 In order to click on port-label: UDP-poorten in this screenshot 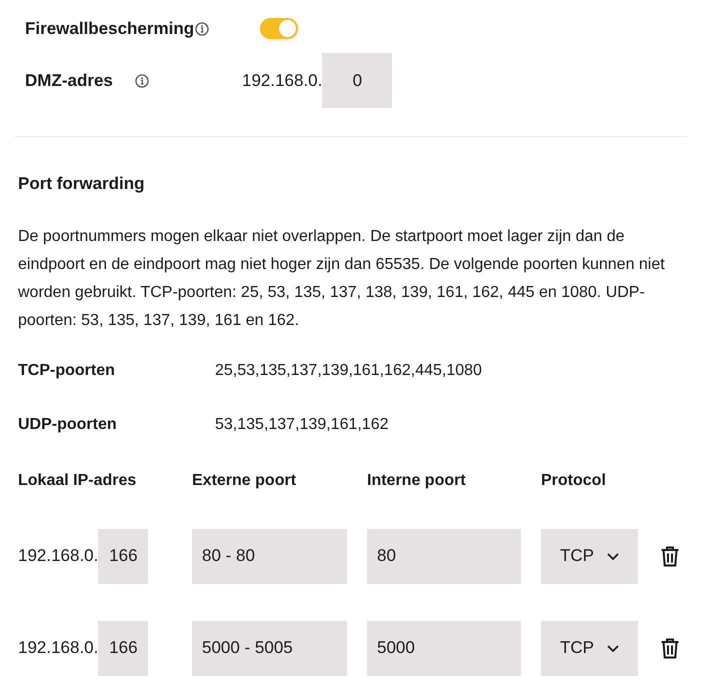, I will do `click(68, 424)`.